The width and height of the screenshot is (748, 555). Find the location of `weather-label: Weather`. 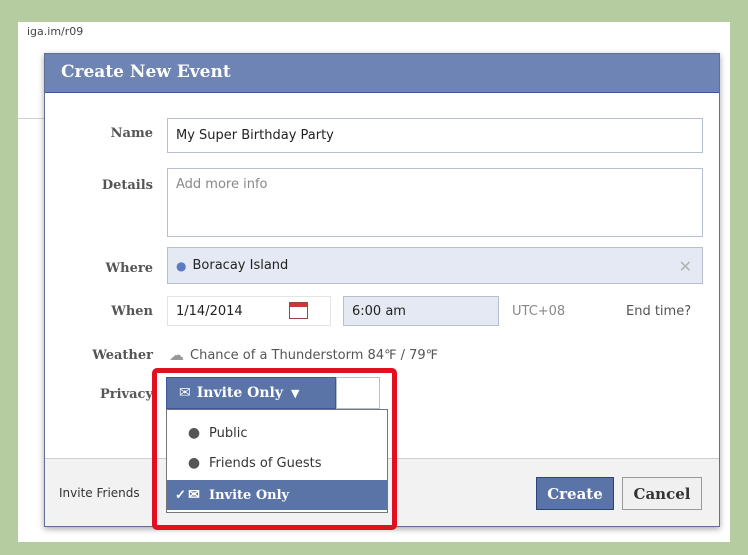

weather-label: Weather is located at coordinates (122, 355).